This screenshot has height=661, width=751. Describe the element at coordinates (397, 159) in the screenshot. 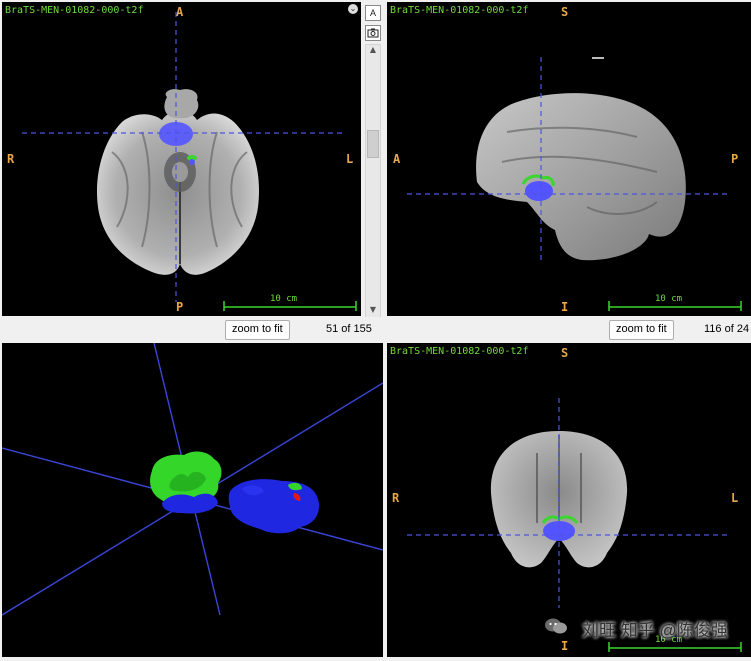

I see `orient-left: A` at that location.